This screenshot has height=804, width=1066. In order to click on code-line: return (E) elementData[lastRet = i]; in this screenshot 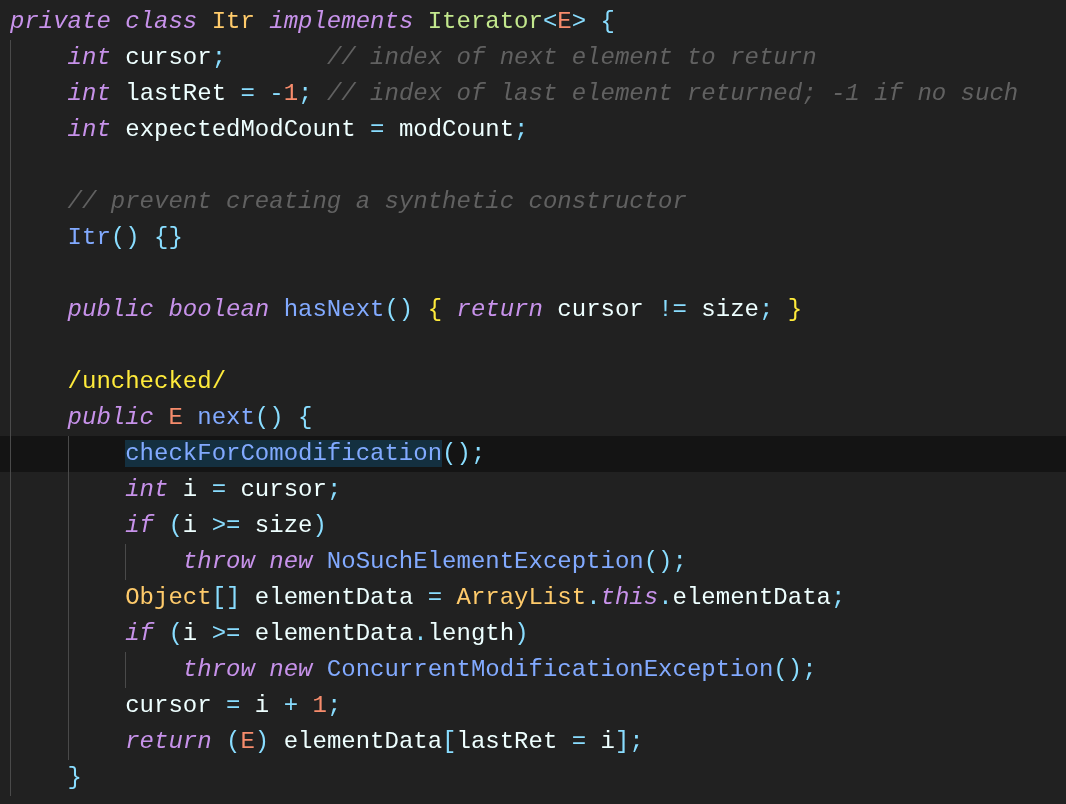, I will do `click(384, 742)`.